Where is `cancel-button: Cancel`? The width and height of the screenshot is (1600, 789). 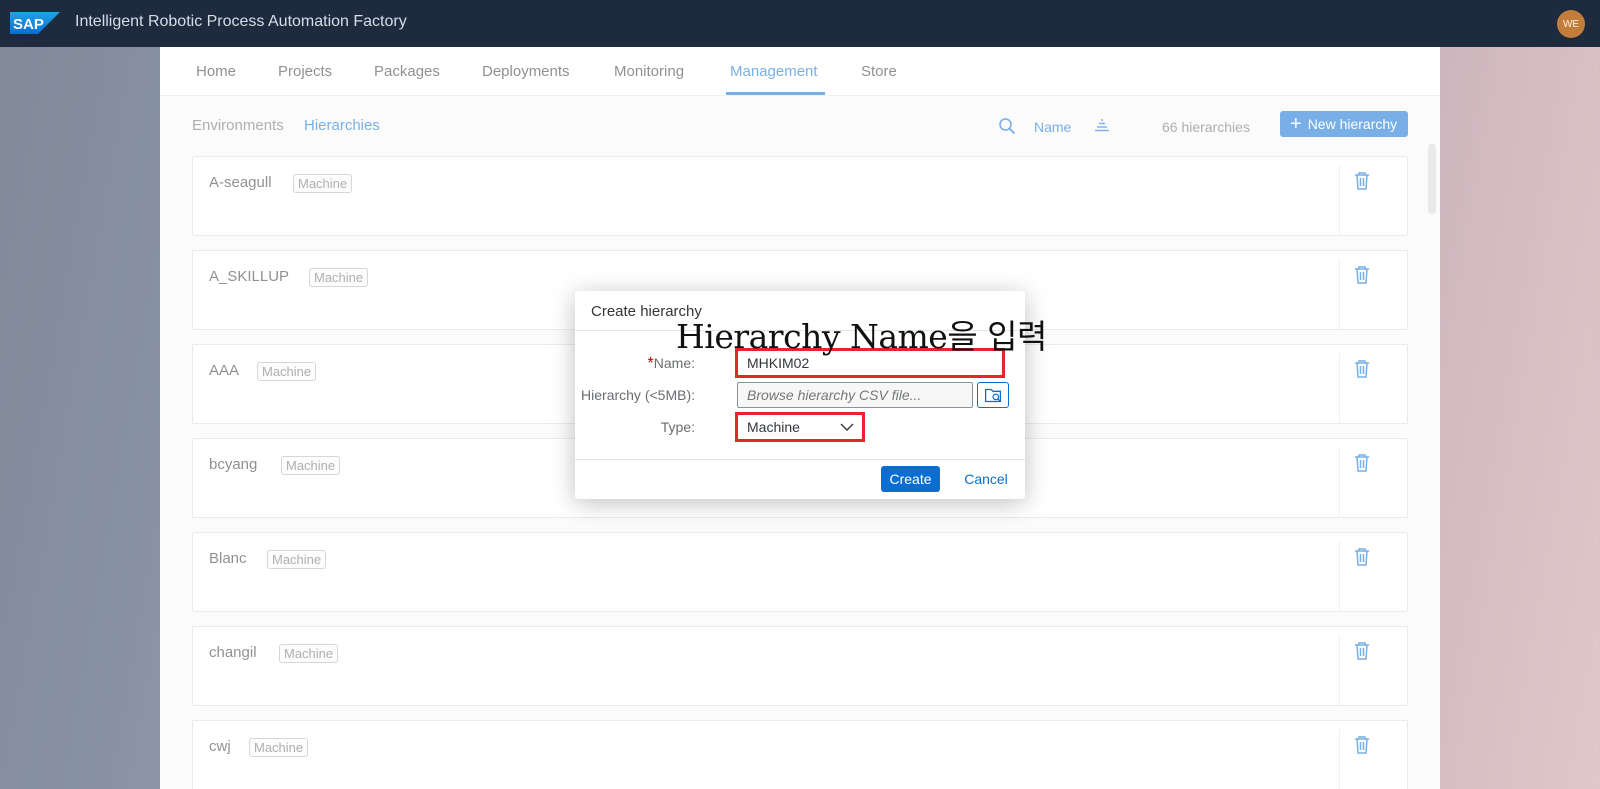
cancel-button: Cancel is located at coordinates (986, 479).